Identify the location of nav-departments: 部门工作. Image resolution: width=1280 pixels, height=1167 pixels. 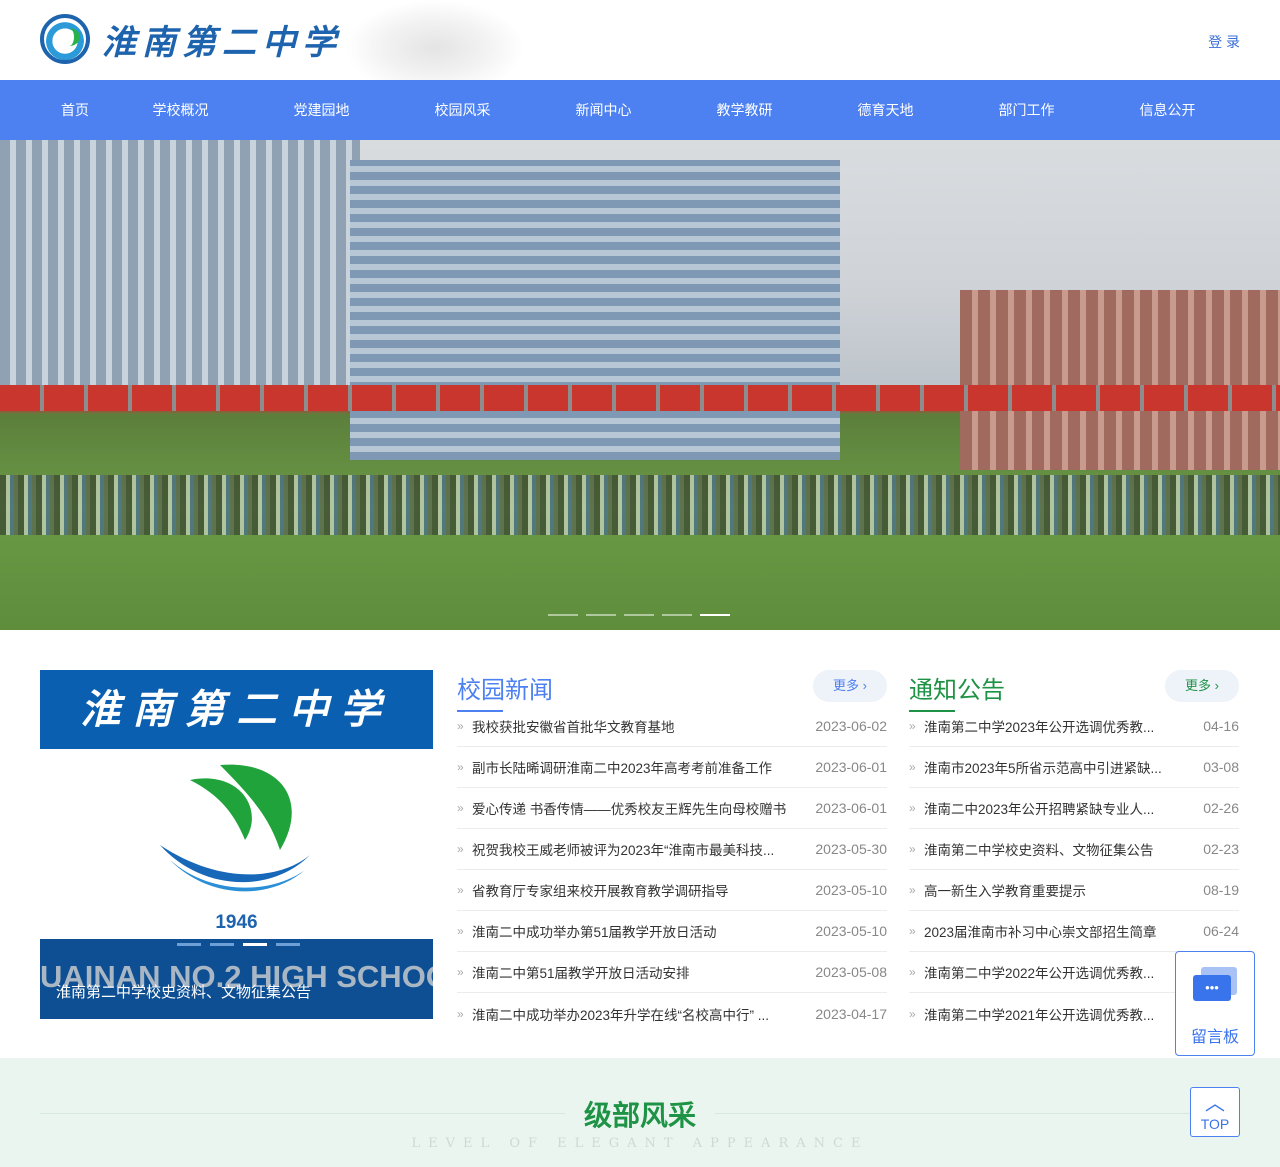
(1026, 110).